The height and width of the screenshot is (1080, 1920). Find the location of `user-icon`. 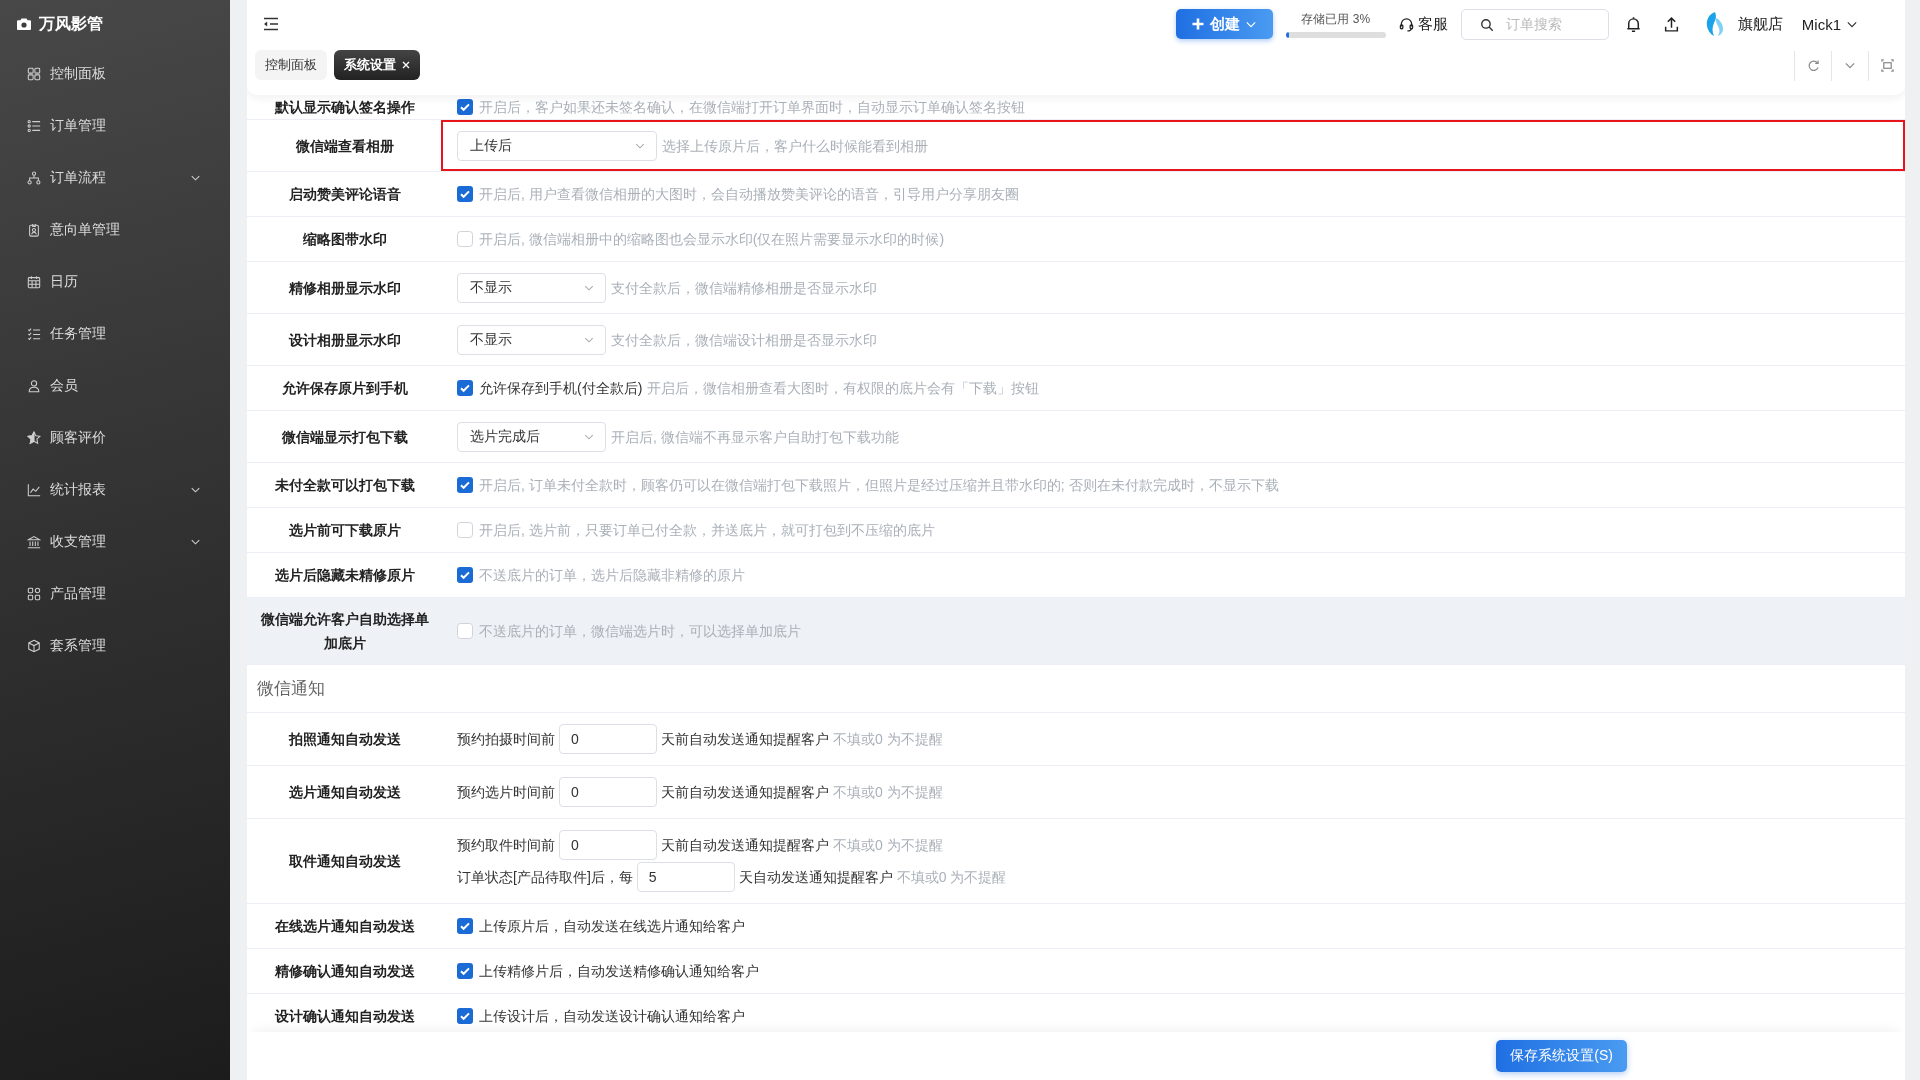

user-icon is located at coordinates (34, 386).